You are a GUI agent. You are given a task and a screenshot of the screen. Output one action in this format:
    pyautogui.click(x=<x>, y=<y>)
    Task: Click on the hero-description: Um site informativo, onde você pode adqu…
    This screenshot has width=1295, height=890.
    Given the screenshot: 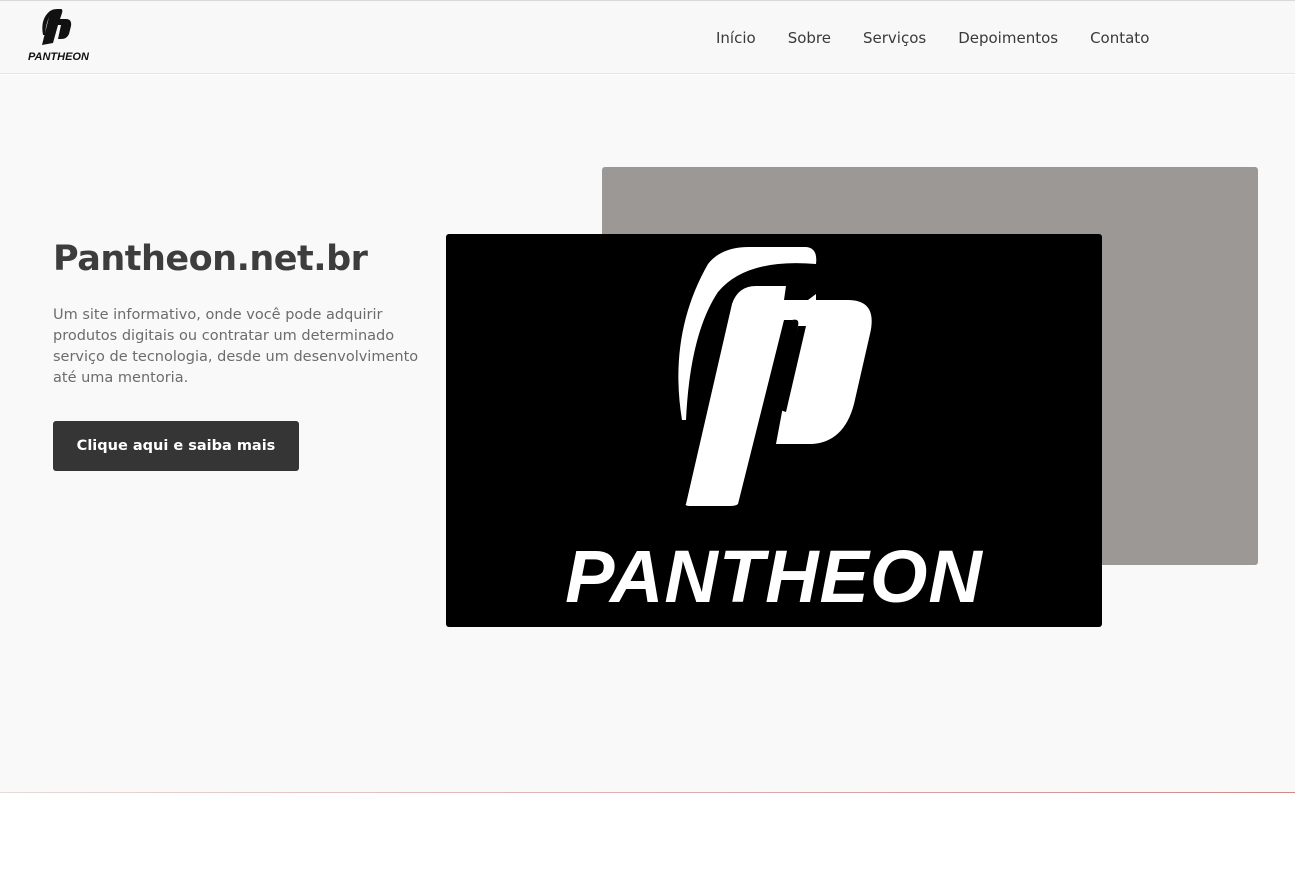 What is the action you would take?
    pyautogui.click(x=236, y=346)
    